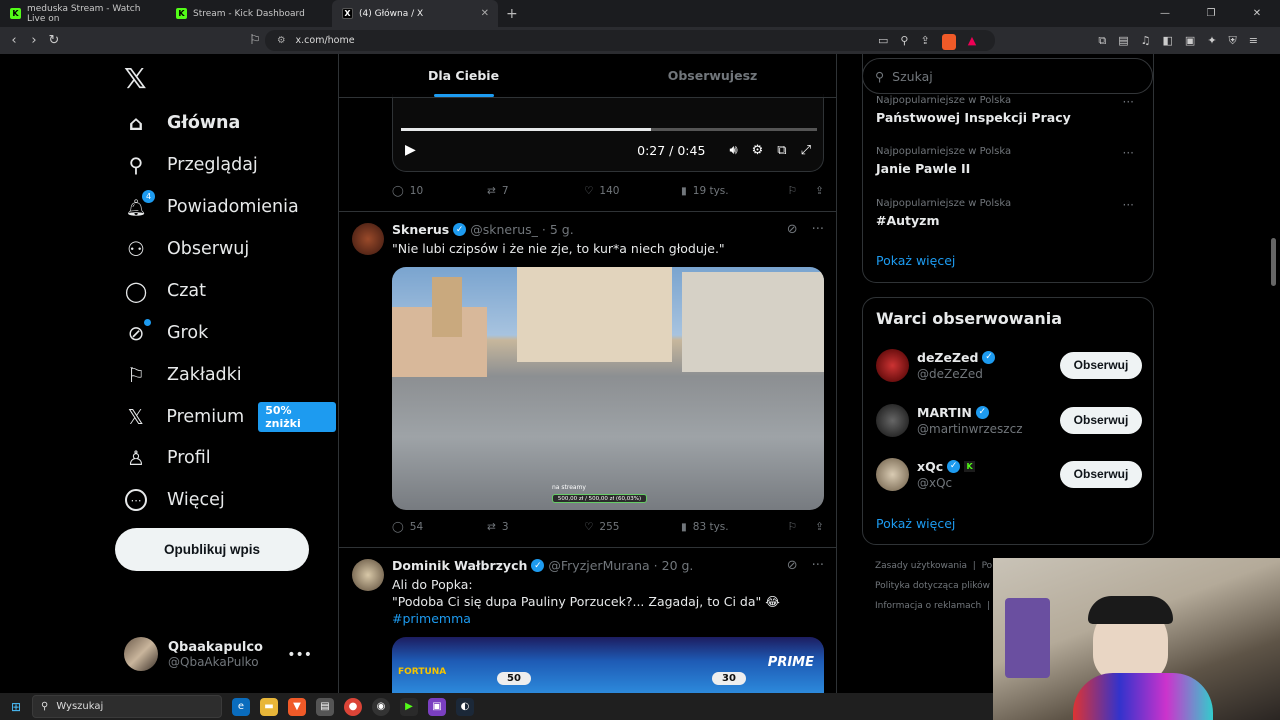 The width and height of the screenshot is (1280, 720). What do you see at coordinates (177, 123) in the screenshot?
I see `sidebar-item-home: ⌂ Główna` at bounding box center [177, 123].